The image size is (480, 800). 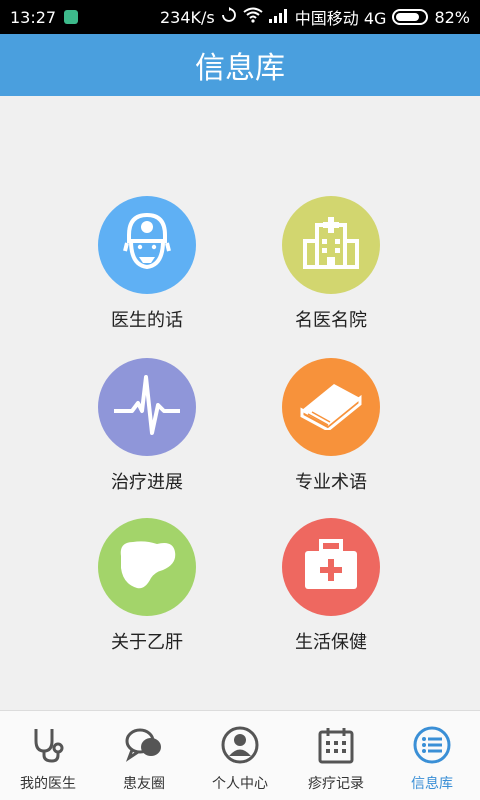 What do you see at coordinates (147, 642) in the screenshot?
I see `grid-item-label: 关于乙肝` at bounding box center [147, 642].